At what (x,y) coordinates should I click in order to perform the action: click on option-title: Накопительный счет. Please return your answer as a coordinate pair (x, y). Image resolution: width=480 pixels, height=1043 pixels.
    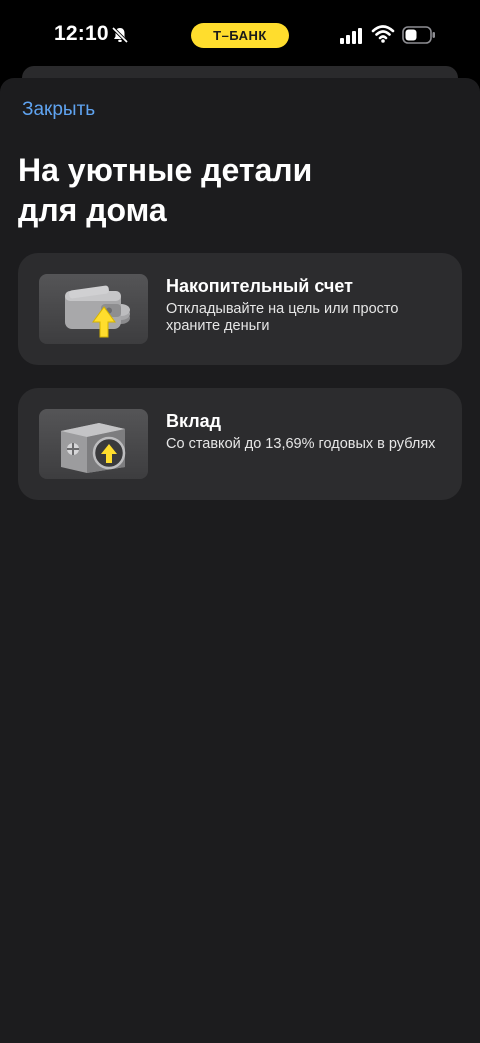
    Looking at the image, I should click on (259, 286).